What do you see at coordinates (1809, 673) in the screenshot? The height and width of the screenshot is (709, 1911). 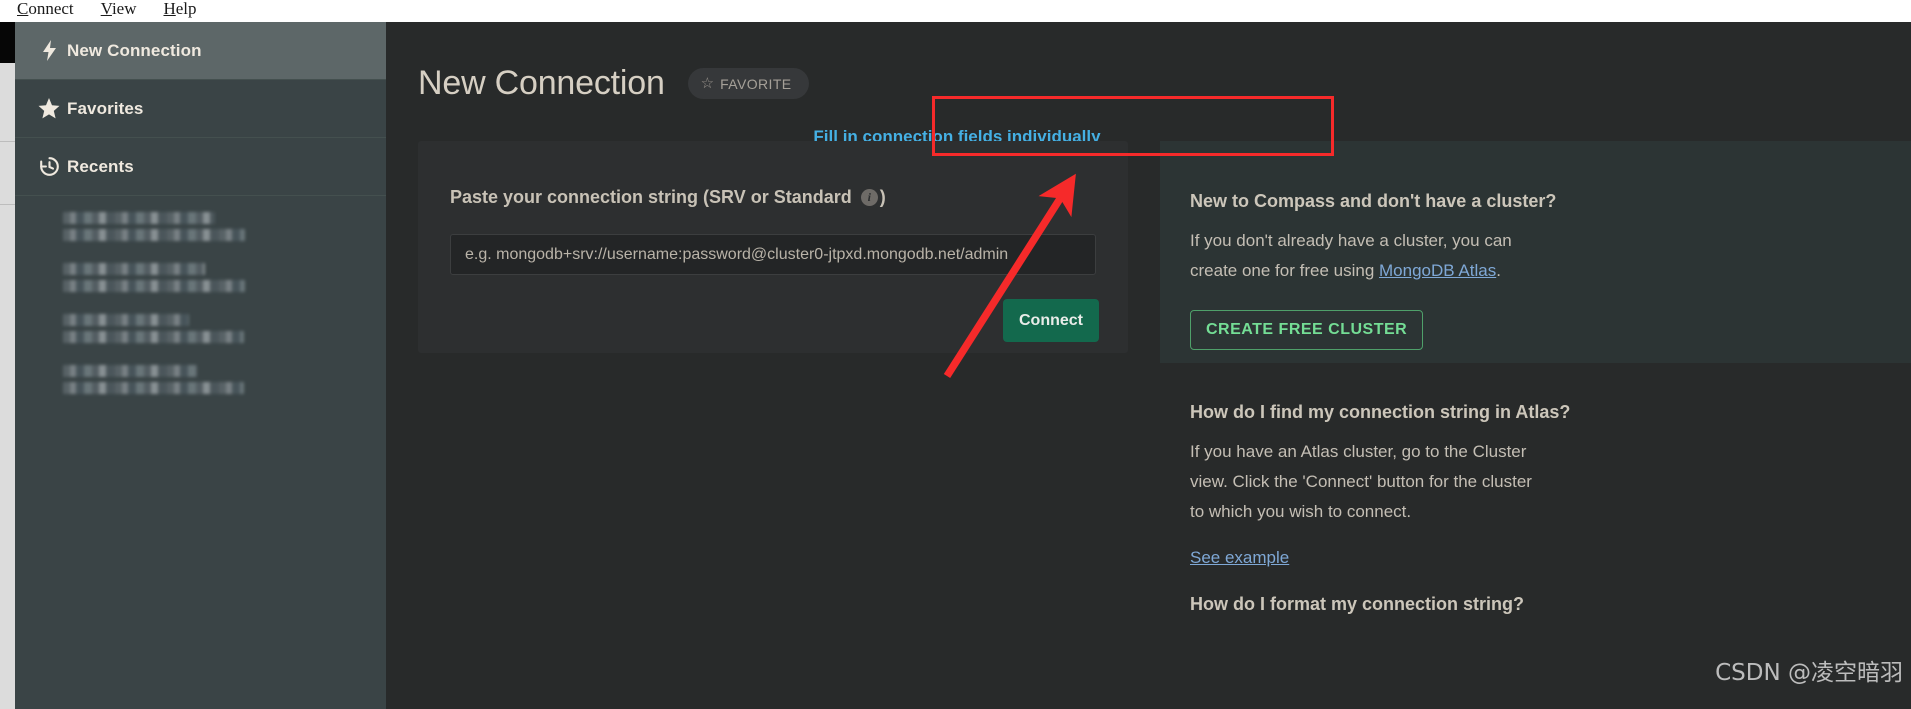 I see `watermark: CSDN @凌空暗羽` at bounding box center [1809, 673].